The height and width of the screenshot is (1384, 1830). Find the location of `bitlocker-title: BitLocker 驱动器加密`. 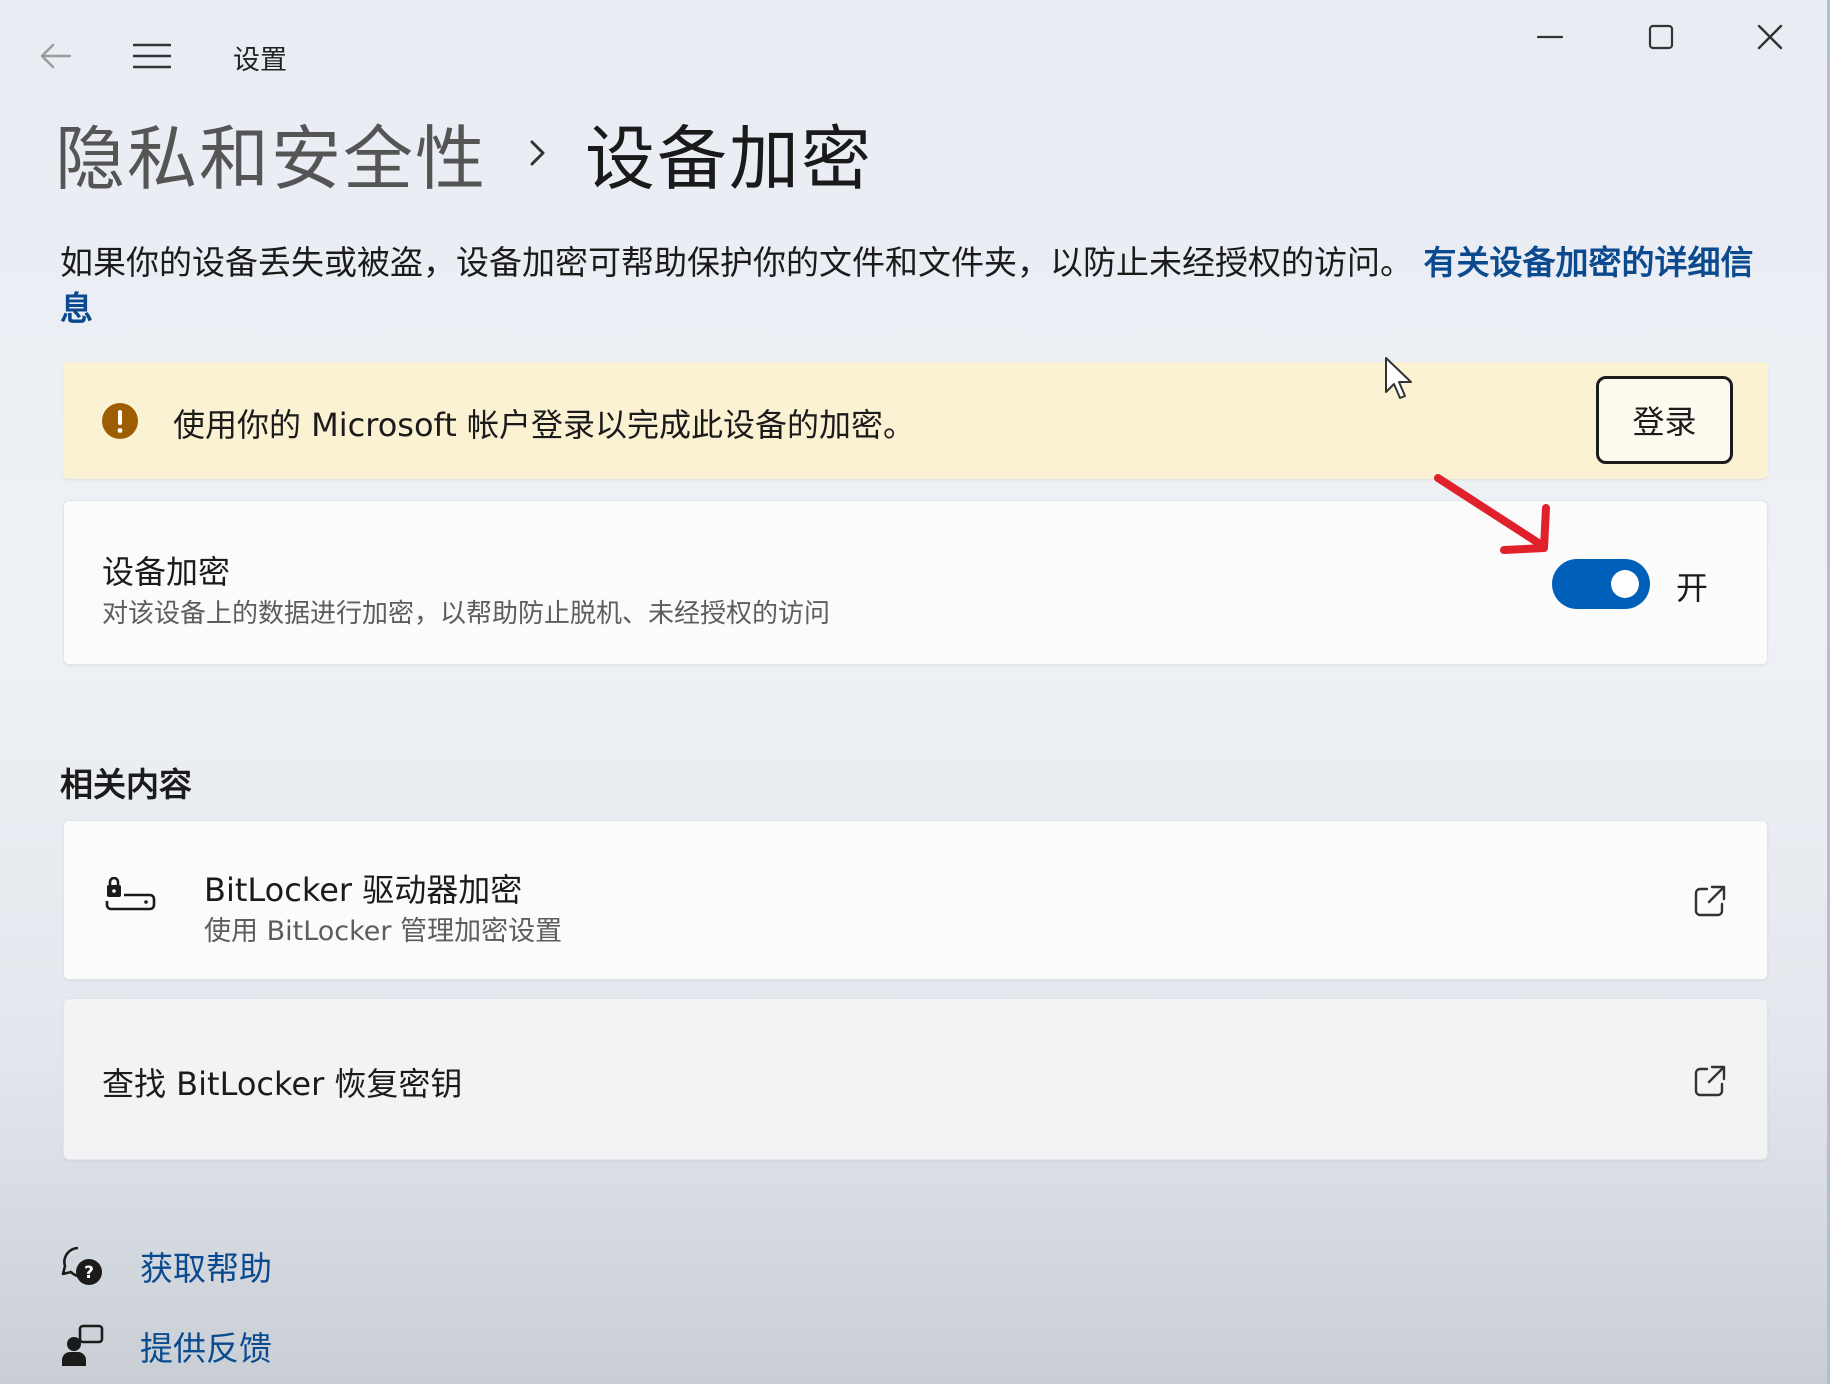

bitlocker-title: BitLocker 驱动器加密 is located at coordinates (363, 890).